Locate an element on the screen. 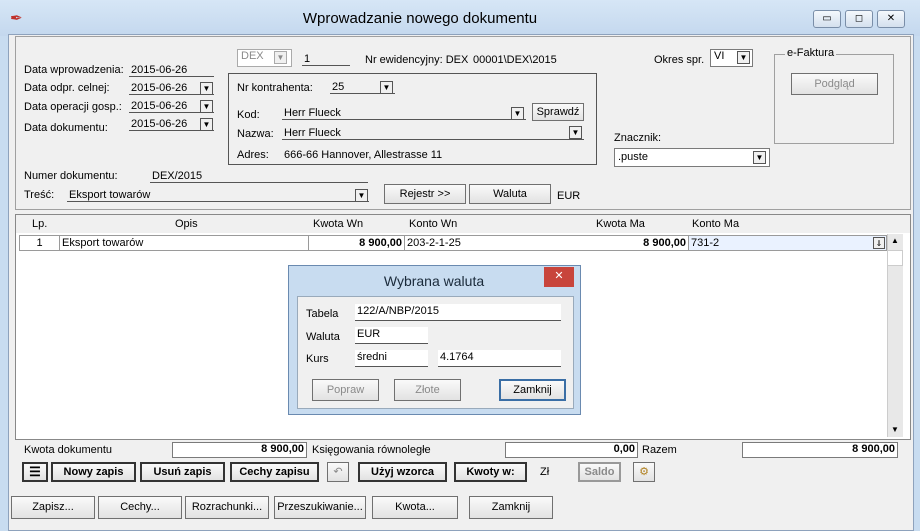 The height and width of the screenshot is (531, 920). nazwa-dropdown: ▼ is located at coordinates (575, 132).